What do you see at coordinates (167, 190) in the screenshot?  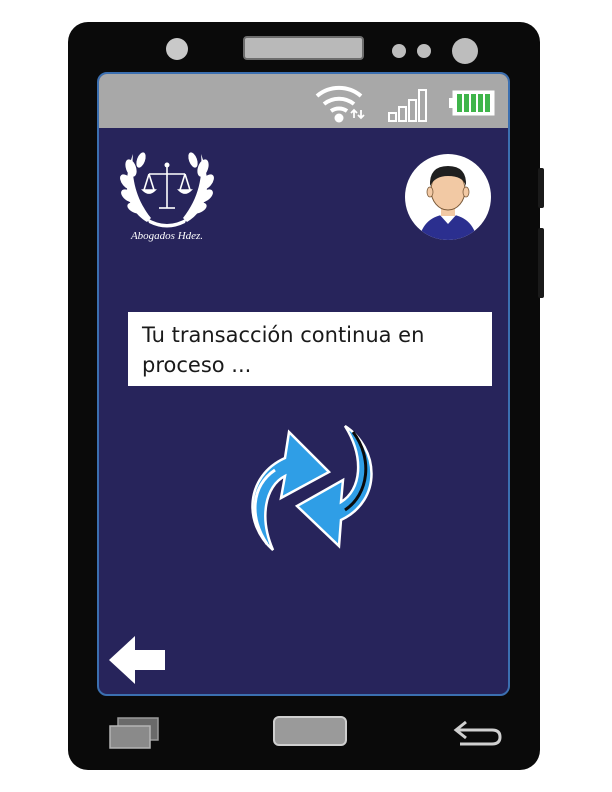 I see `laurel-scales-icon` at bounding box center [167, 190].